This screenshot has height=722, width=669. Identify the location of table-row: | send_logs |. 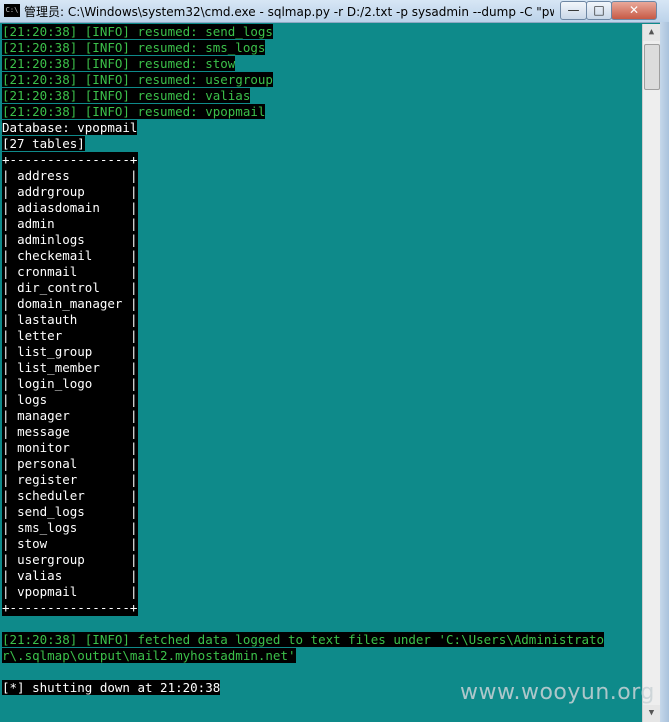
(70, 511).